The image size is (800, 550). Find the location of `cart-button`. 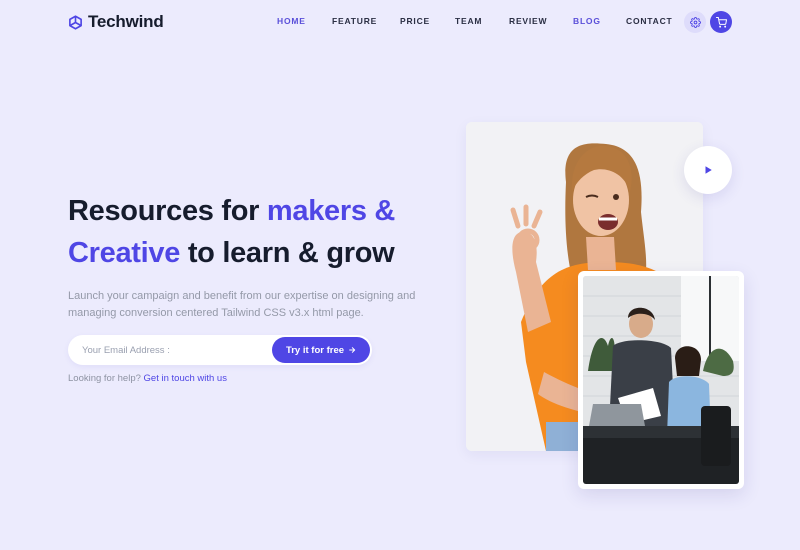

cart-button is located at coordinates (721, 22).